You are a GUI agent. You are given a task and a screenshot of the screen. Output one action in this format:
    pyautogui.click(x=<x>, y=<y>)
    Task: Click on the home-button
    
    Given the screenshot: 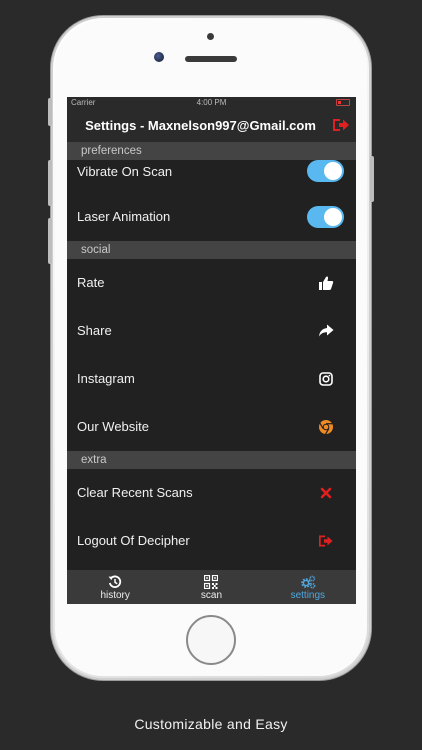 What is the action you would take?
    pyautogui.click(x=211, y=640)
    